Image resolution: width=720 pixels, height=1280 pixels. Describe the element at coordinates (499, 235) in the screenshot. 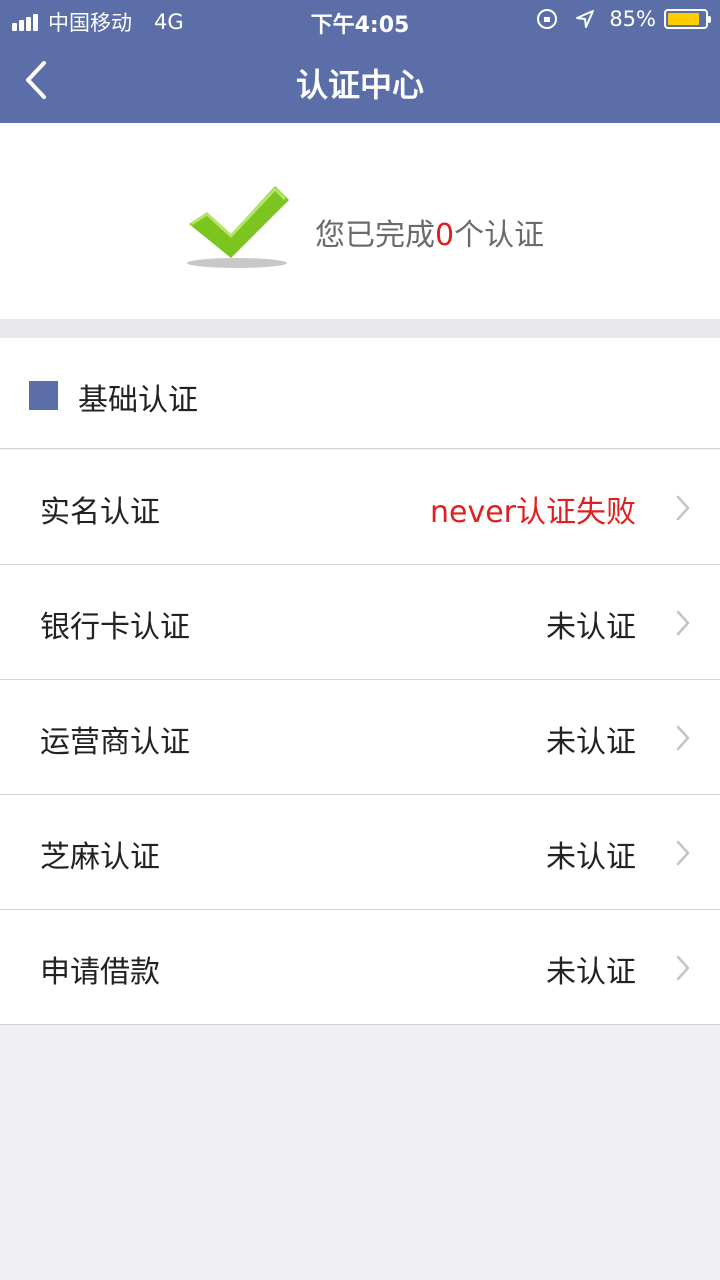

I see `summary-suffix: 个认证` at that location.